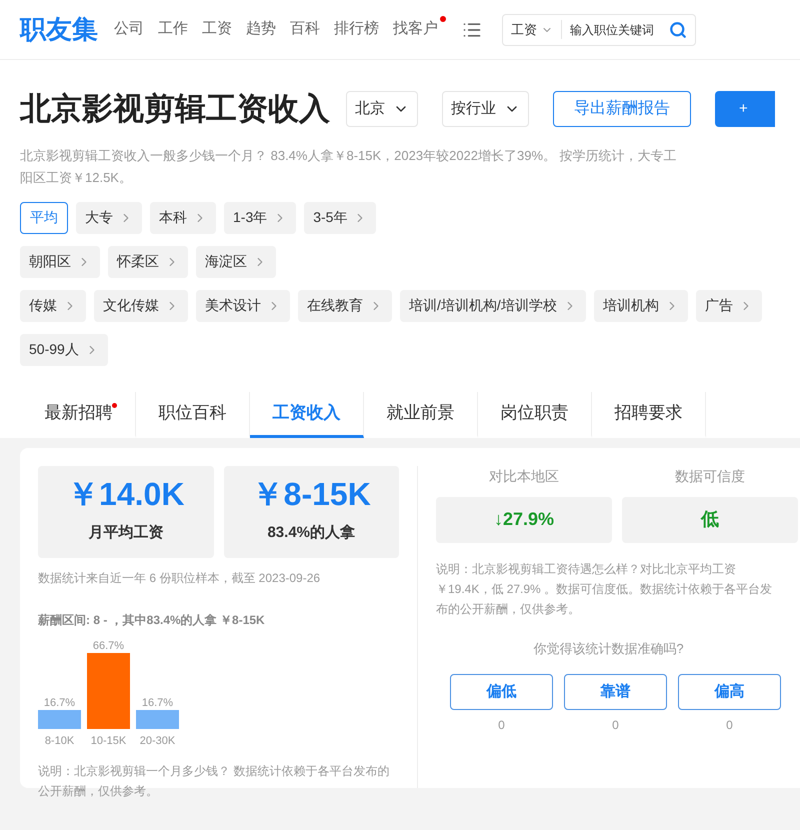 This screenshot has width=800, height=830. I want to click on filter-tag: 50-99人, so click(64, 350).